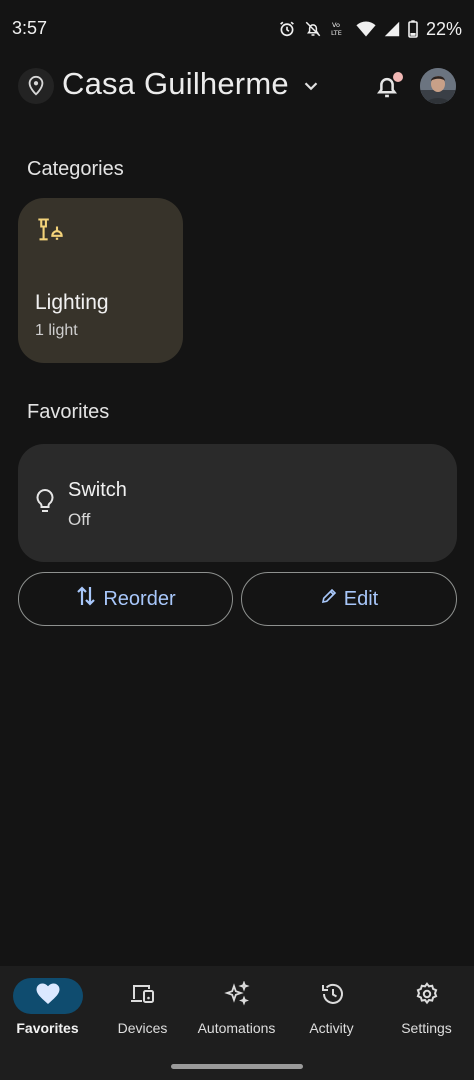  Describe the element at coordinates (426, 1028) in the screenshot. I see `nav-label-settings: Settings` at that location.